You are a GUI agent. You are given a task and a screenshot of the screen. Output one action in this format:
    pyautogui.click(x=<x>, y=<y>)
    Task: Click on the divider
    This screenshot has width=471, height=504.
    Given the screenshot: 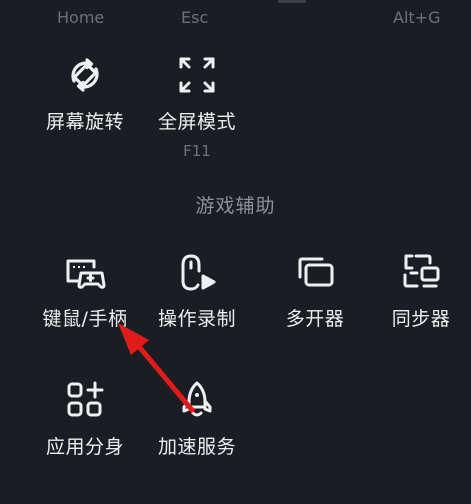 What is the action you would take?
    pyautogui.click(x=292, y=1)
    